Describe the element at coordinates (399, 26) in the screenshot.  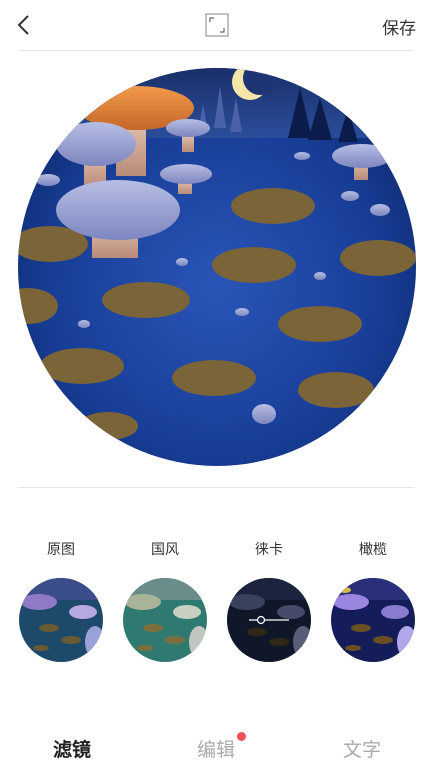
I see `save-button: 保存` at that location.